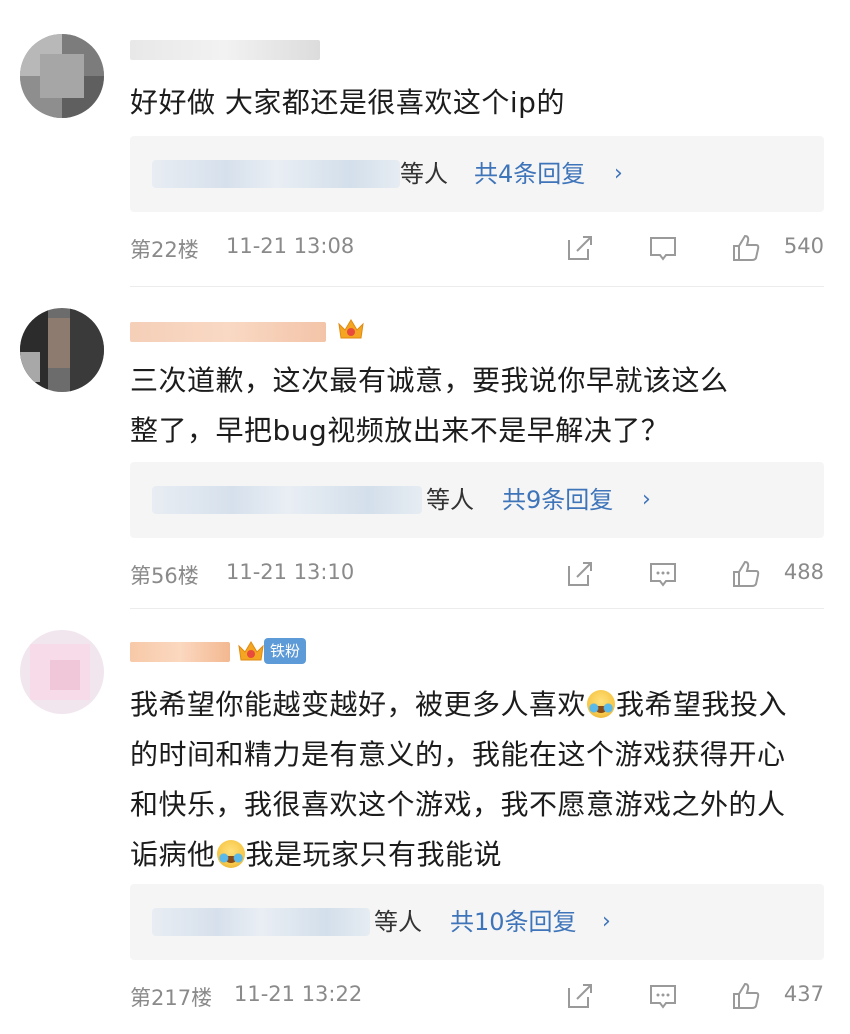  What do you see at coordinates (529, 174) in the screenshot?
I see `reply-count-link: 共4条回复` at bounding box center [529, 174].